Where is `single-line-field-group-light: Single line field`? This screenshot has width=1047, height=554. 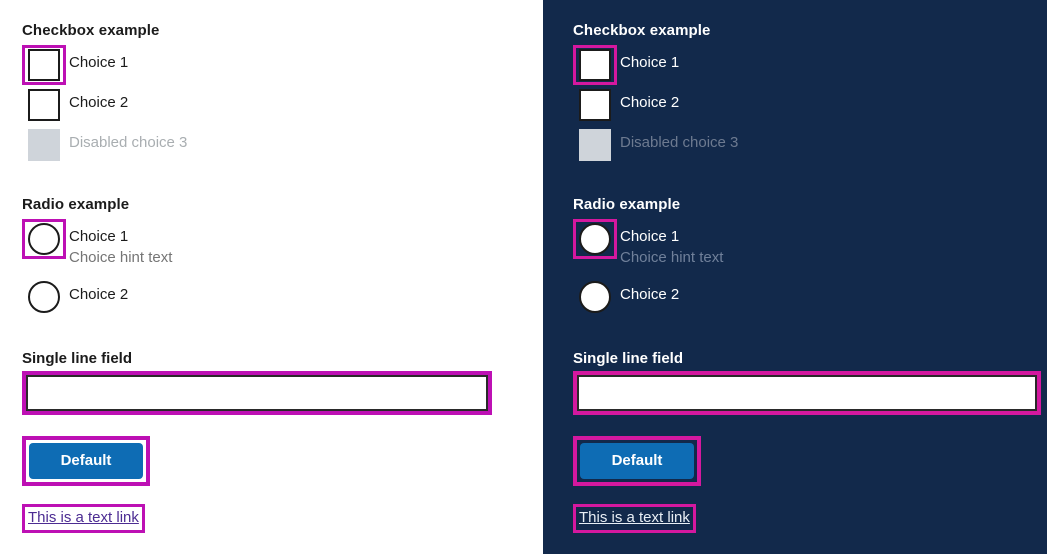 single-line-field-group-light: Single line field is located at coordinates (282, 382).